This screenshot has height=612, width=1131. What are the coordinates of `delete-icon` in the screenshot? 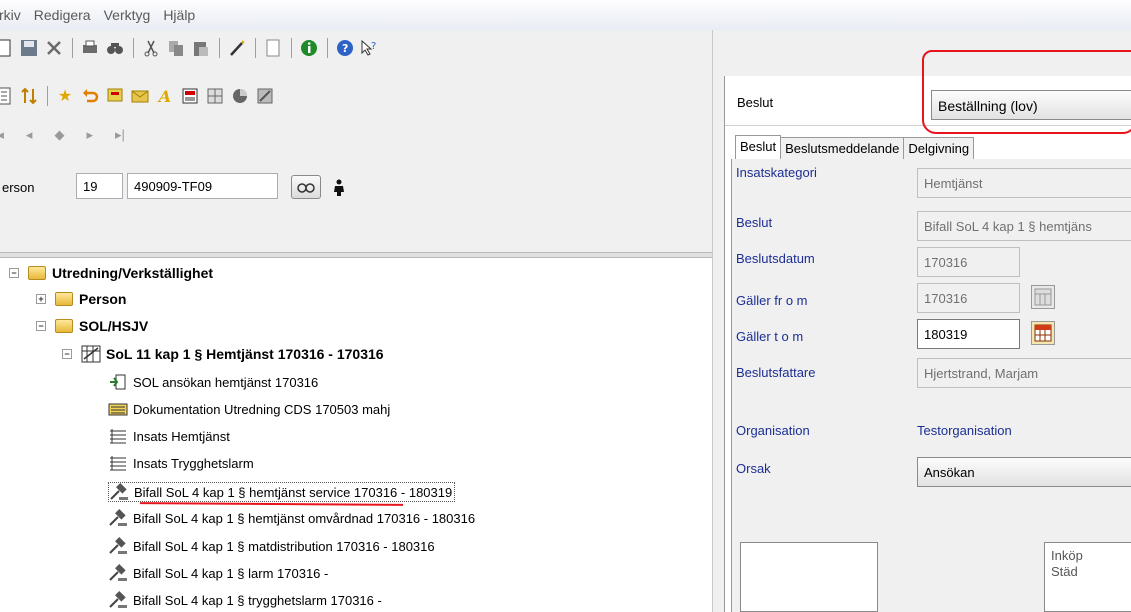 It's located at (54, 48).